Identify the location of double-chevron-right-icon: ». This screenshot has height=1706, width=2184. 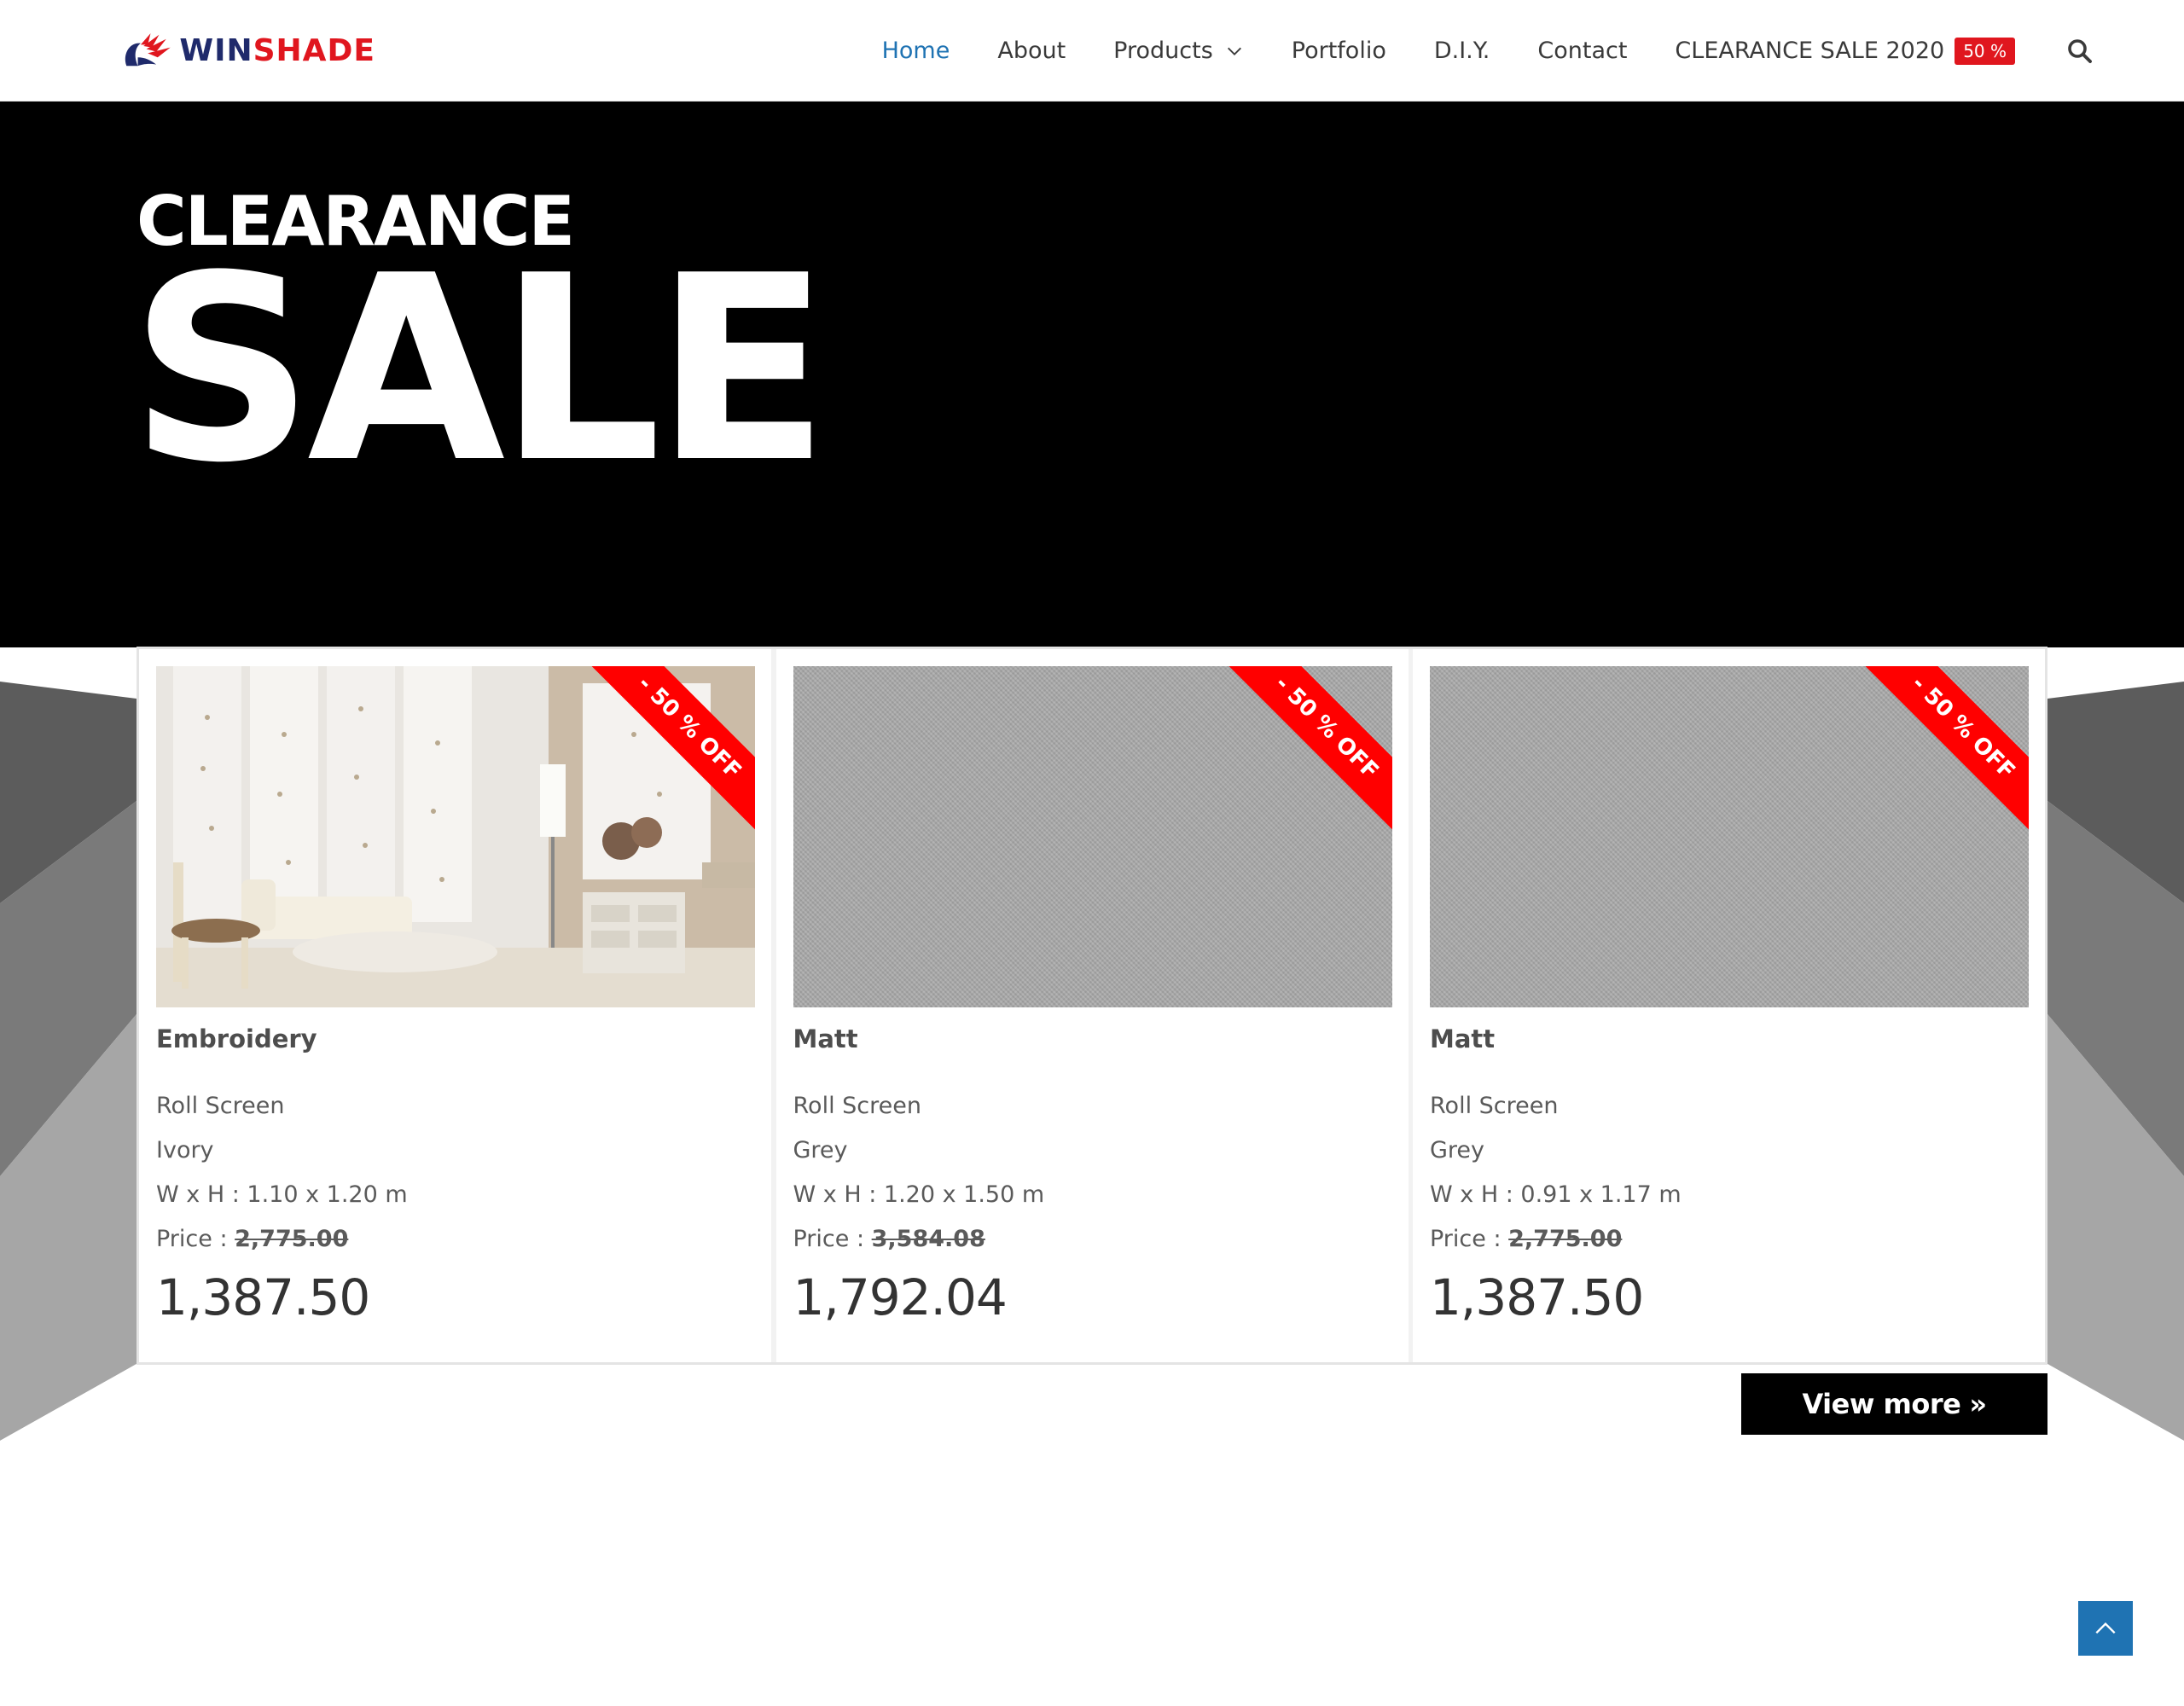
(1978, 1404).